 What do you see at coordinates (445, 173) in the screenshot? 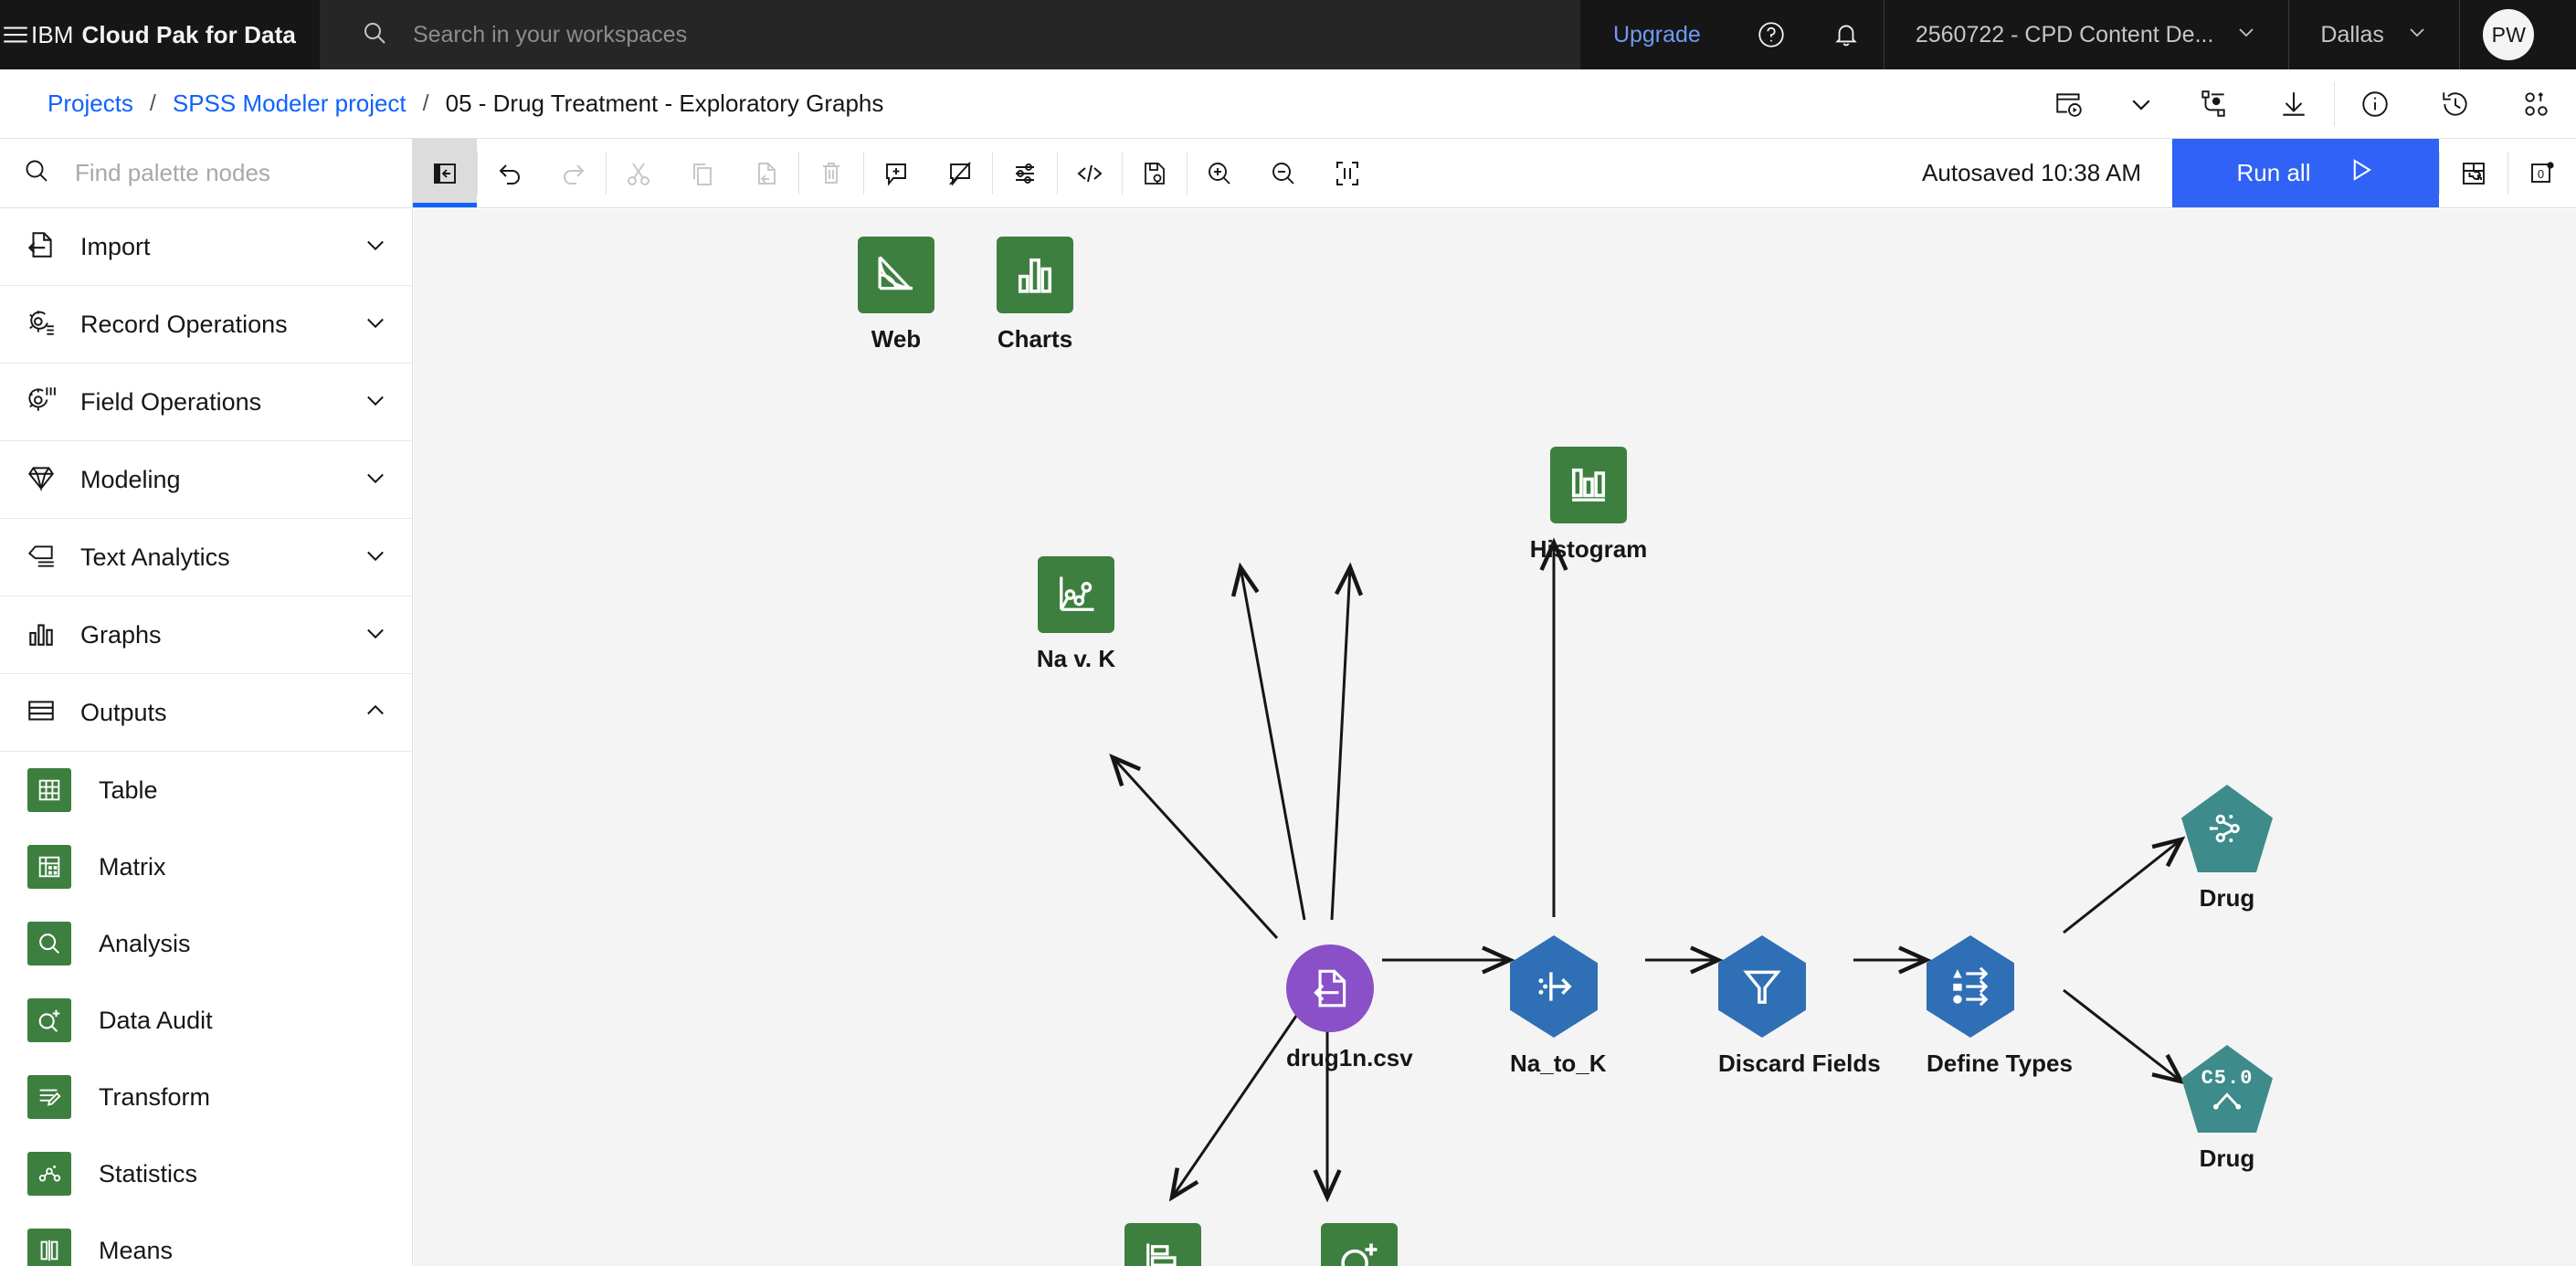
I see `toggle-palette-button` at bounding box center [445, 173].